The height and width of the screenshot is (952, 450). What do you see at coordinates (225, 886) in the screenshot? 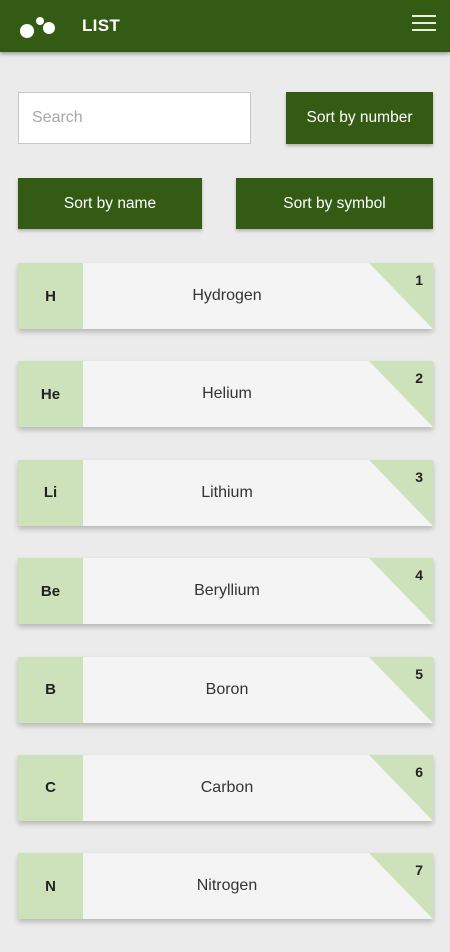
I see `element-card: N Nitrogen 7` at bounding box center [225, 886].